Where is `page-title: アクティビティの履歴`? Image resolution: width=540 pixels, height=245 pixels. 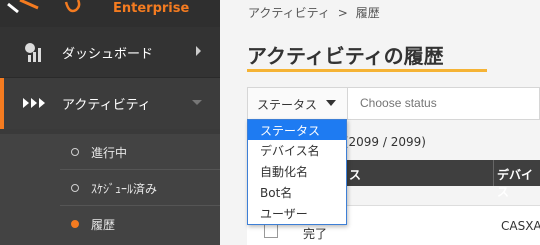 page-title: アクティビティの履歴 is located at coordinates (345, 56).